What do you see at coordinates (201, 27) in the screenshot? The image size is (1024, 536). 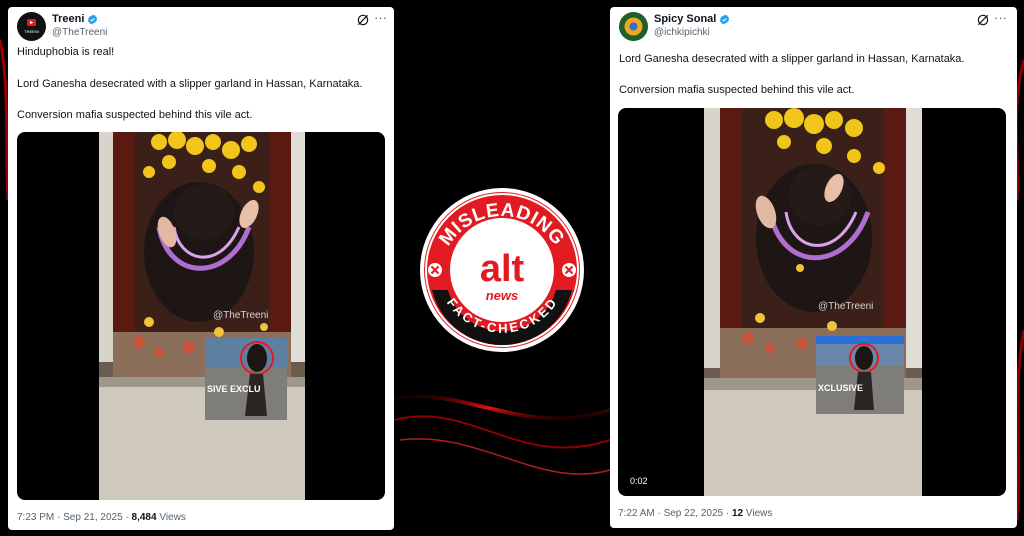 I see `tweet-header: TREENI Treeni @TheTreeni ···` at bounding box center [201, 27].